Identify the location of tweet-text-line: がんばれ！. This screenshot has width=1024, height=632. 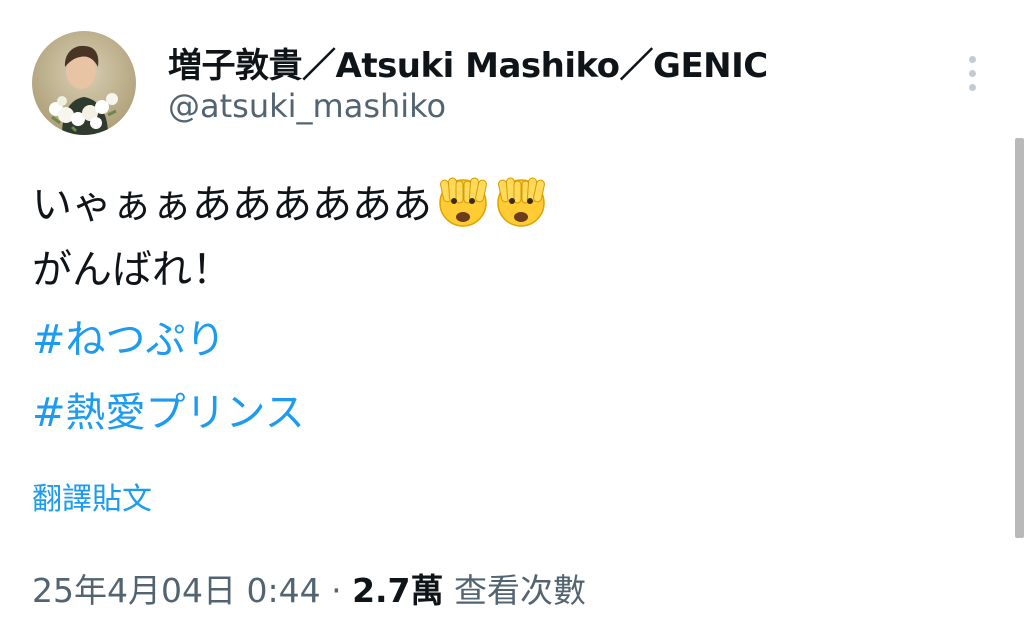
(132, 270).